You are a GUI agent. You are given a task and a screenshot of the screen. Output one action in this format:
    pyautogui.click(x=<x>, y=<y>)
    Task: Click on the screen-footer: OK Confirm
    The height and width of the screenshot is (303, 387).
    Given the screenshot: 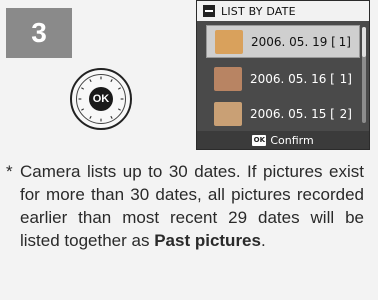 What is the action you would take?
    pyautogui.click(x=283, y=140)
    